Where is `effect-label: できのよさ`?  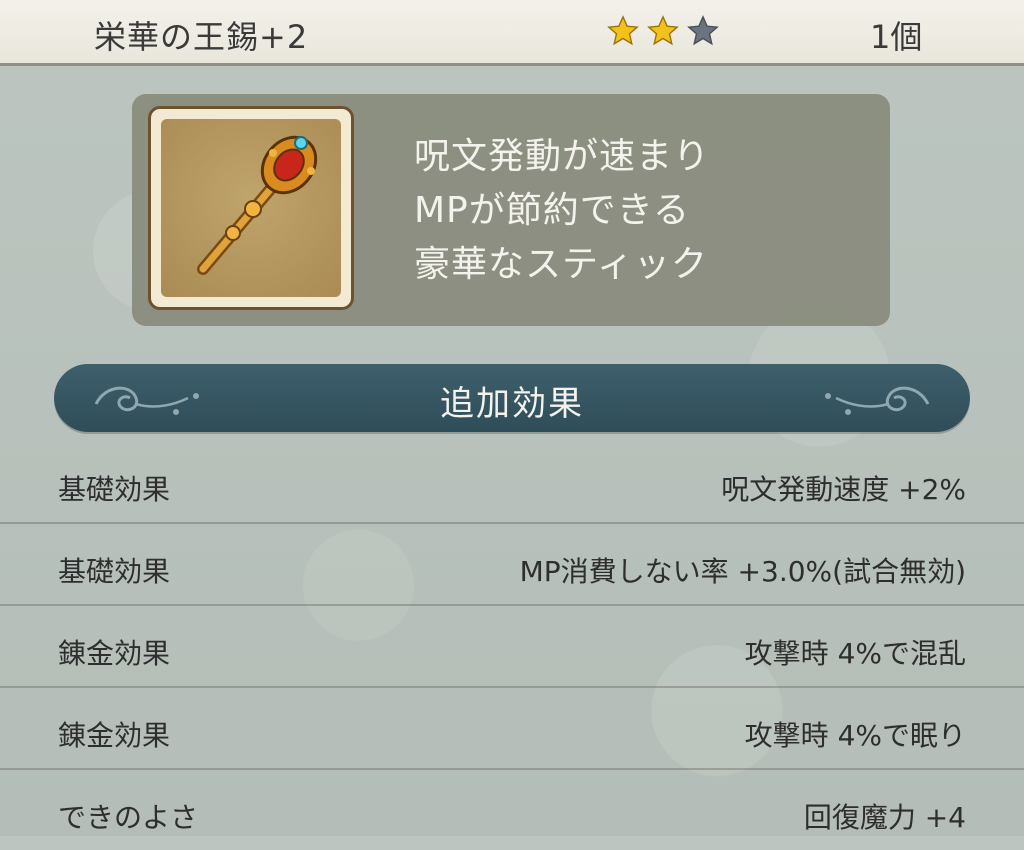 effect-label: できのよさ is located at coordinates (128, 817).